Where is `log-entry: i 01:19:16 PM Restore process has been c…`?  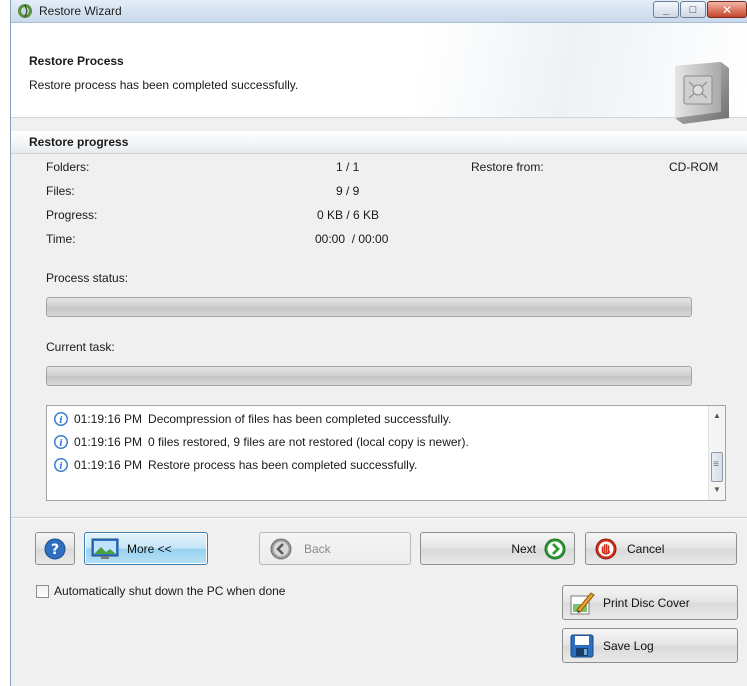
log-entry: i 01:19:16 PM Restore process has been c… is located at coordinates (235, 465).